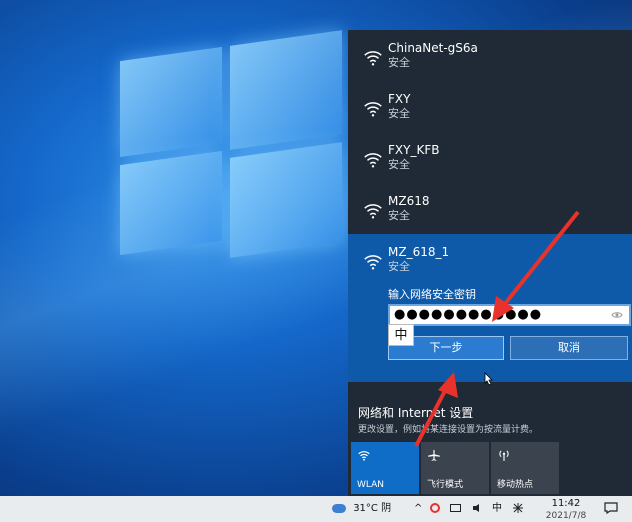 The height and width of the screenshot is (522, 632). What do you see at coordinates (525, 468) in the screenshot?
I see `mobile-hotspot-tile: 移动热点` at bounding box center [525, 468].